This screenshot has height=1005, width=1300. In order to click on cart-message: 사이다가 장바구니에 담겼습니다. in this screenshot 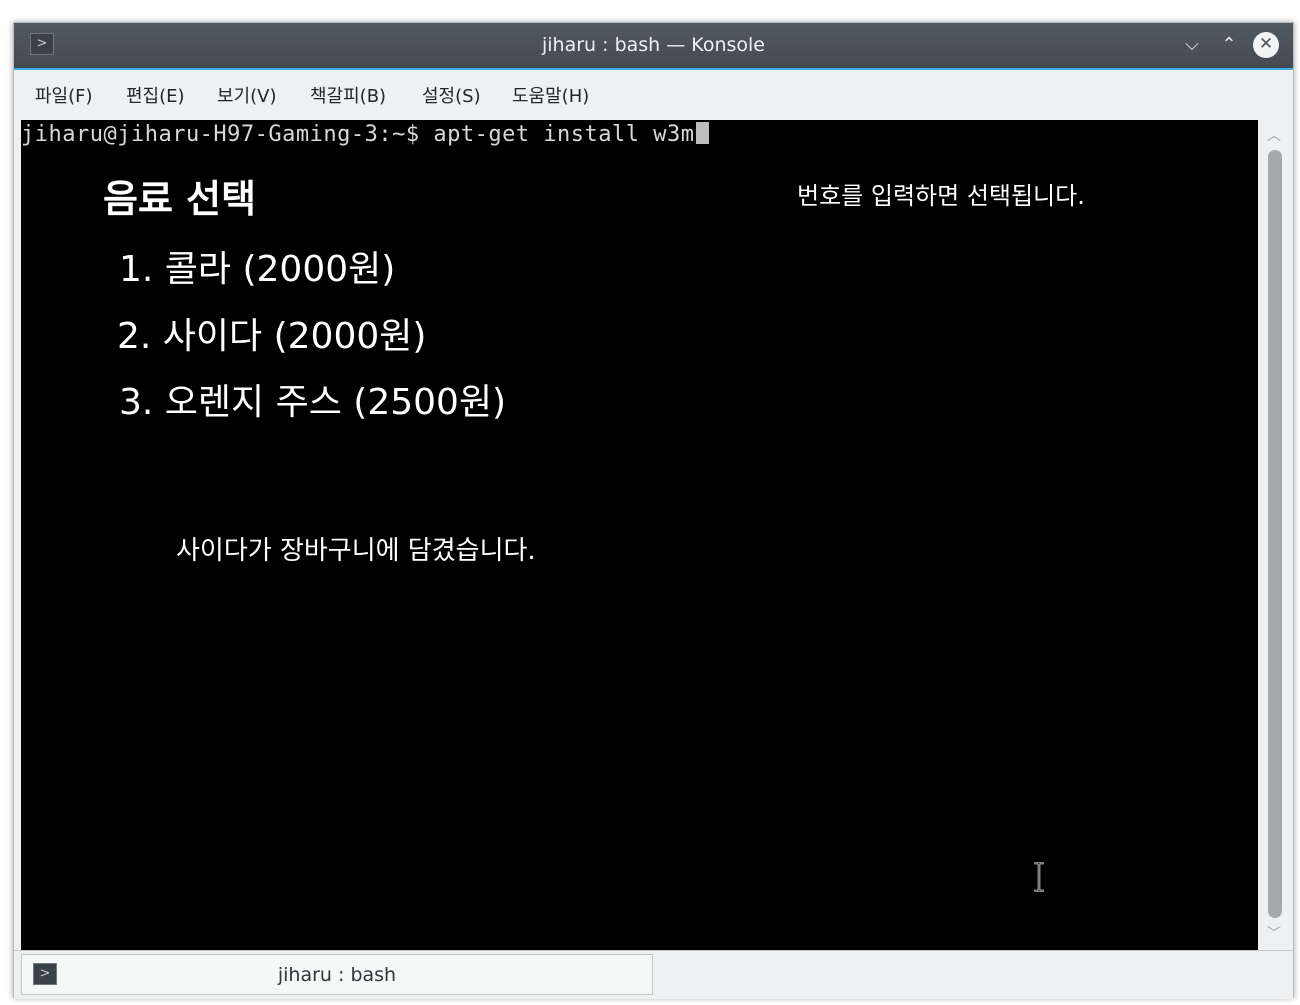, I will do `click(356, 551)`.